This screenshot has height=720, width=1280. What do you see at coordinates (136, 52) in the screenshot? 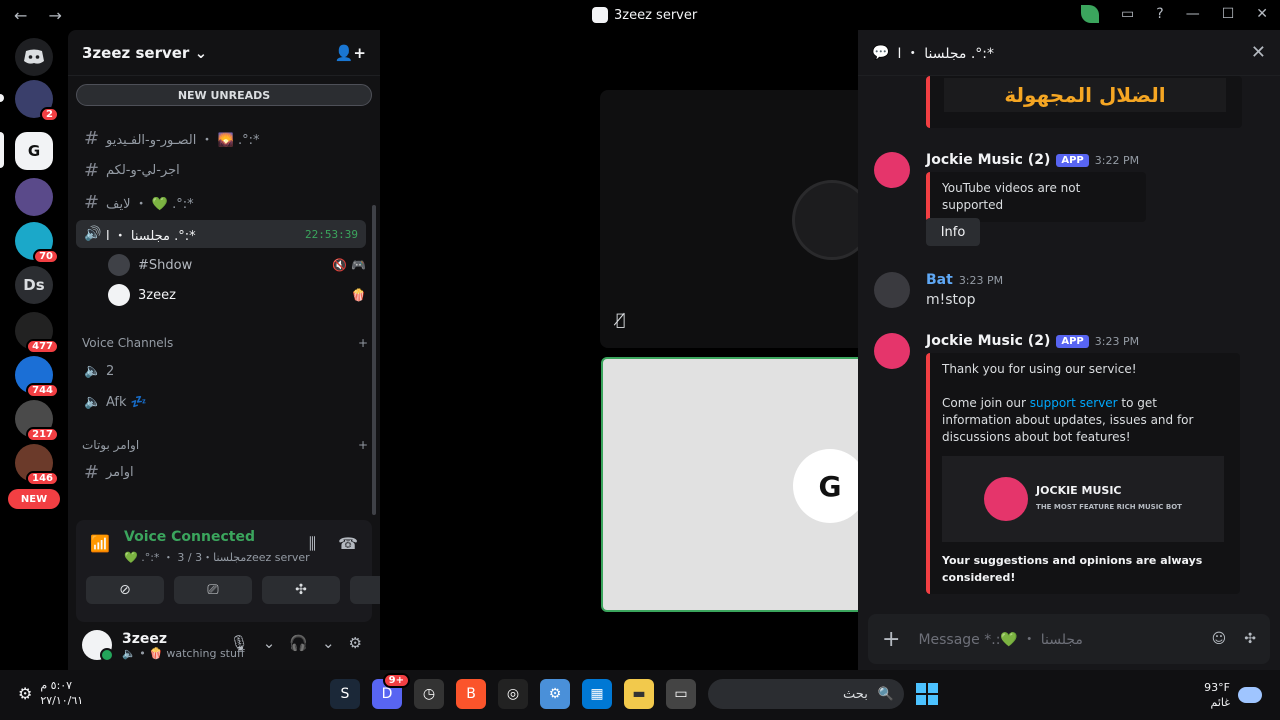
I see `server-name: 3zeez server` at bounding box center [136, 52].